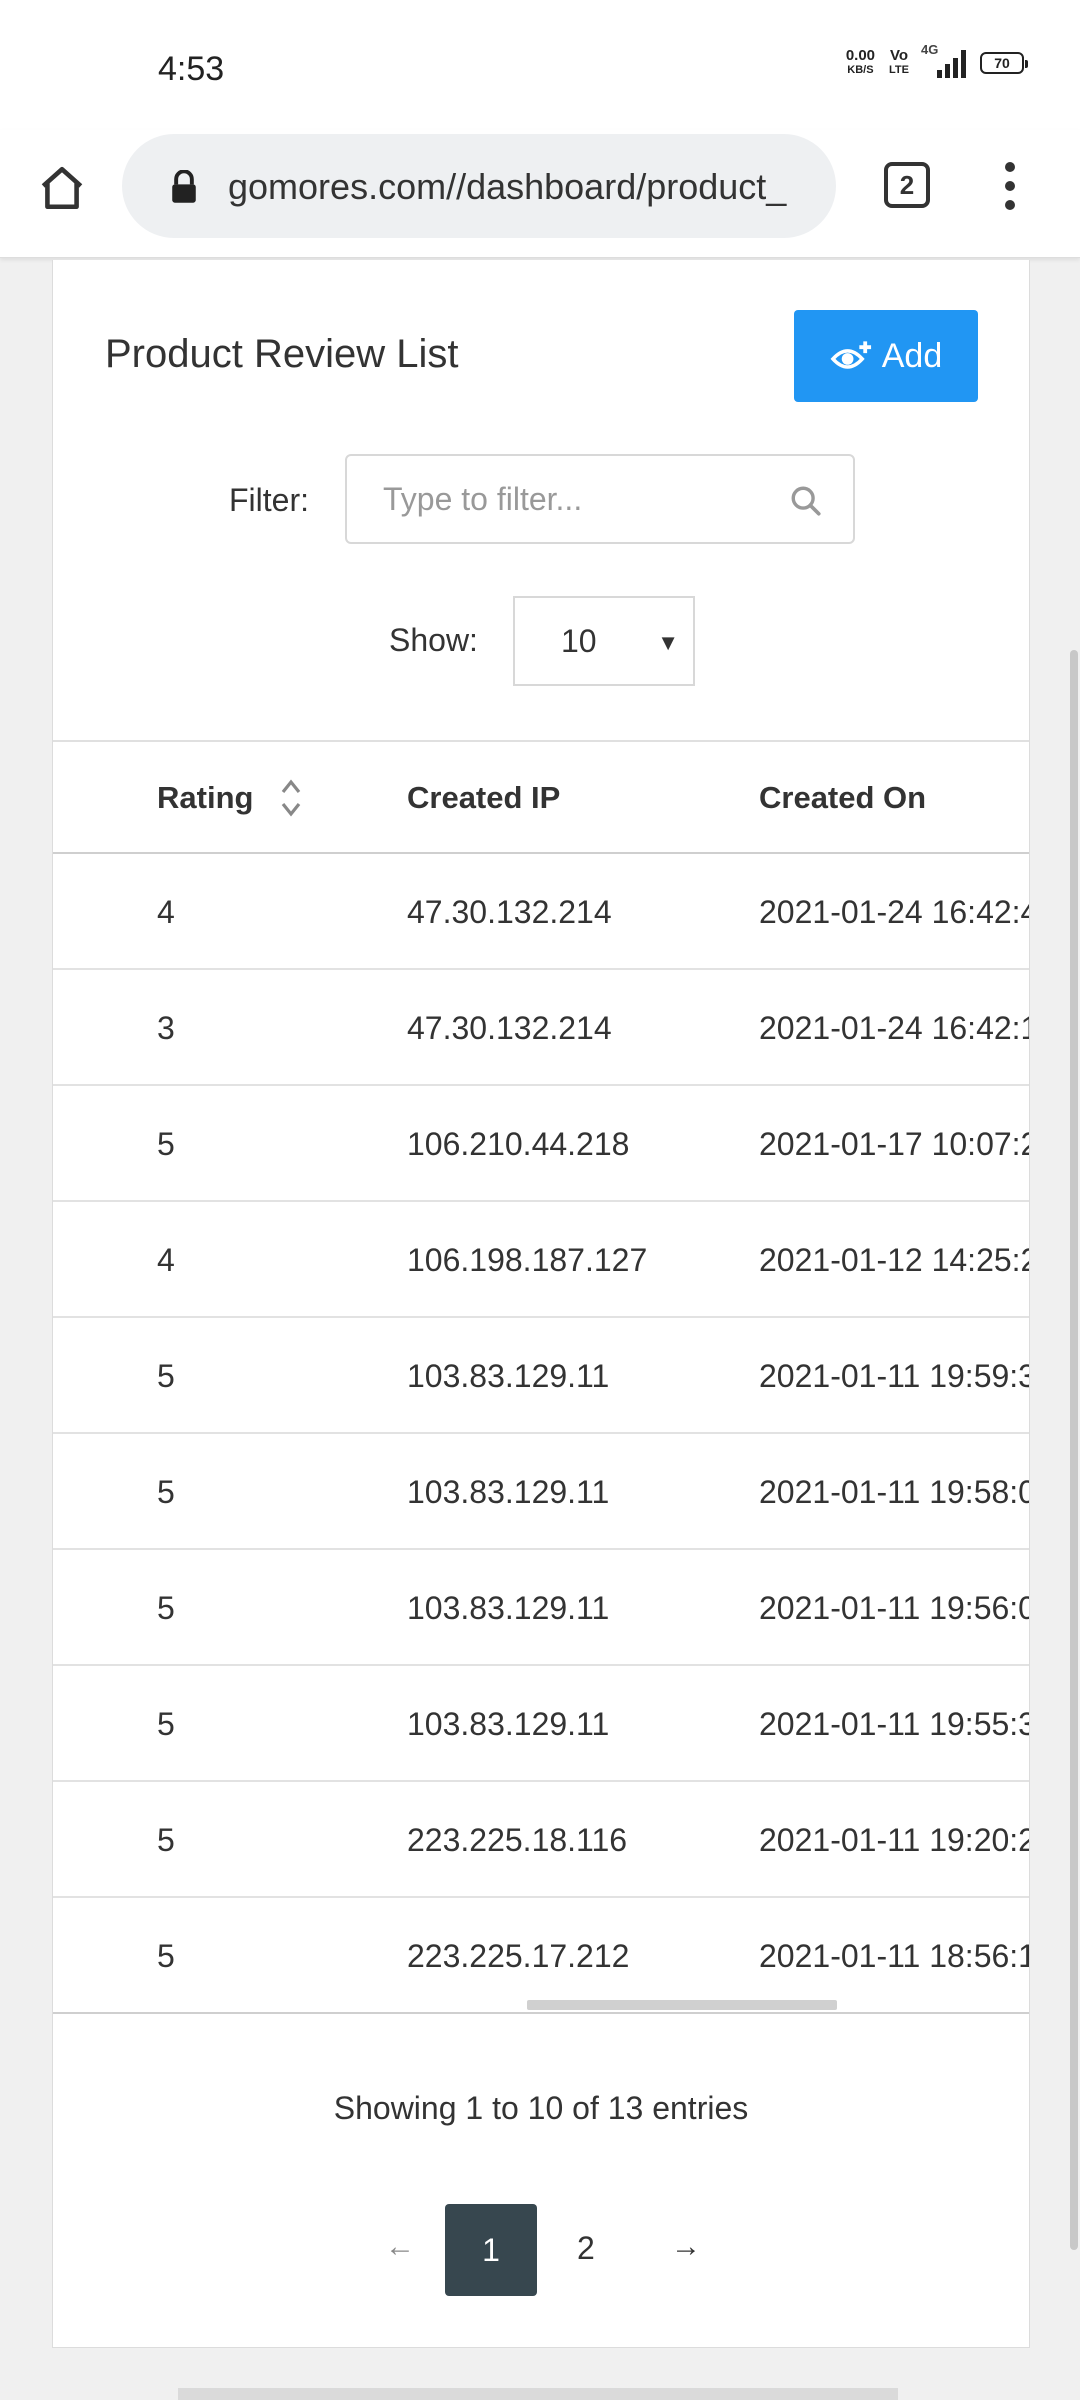 Image resolution: width=1080 pixels, height=2400 pixels. What do you see at coordinates (291, 798) in the screenshot?
I see `sort-icon` at bounding box center [291, 798].